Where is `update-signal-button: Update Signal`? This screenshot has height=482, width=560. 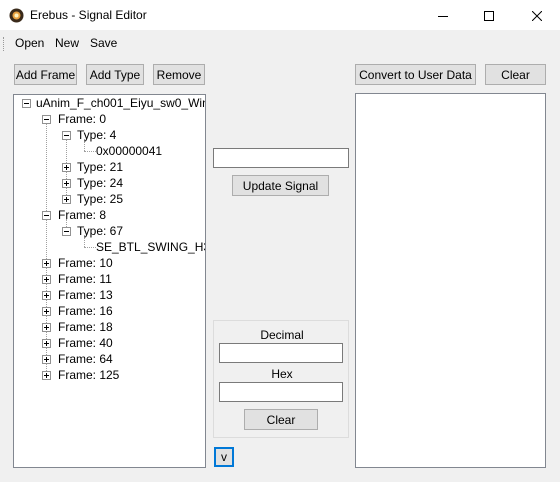 update-signal-button: Update Signal is located at coordinates (280, 185).